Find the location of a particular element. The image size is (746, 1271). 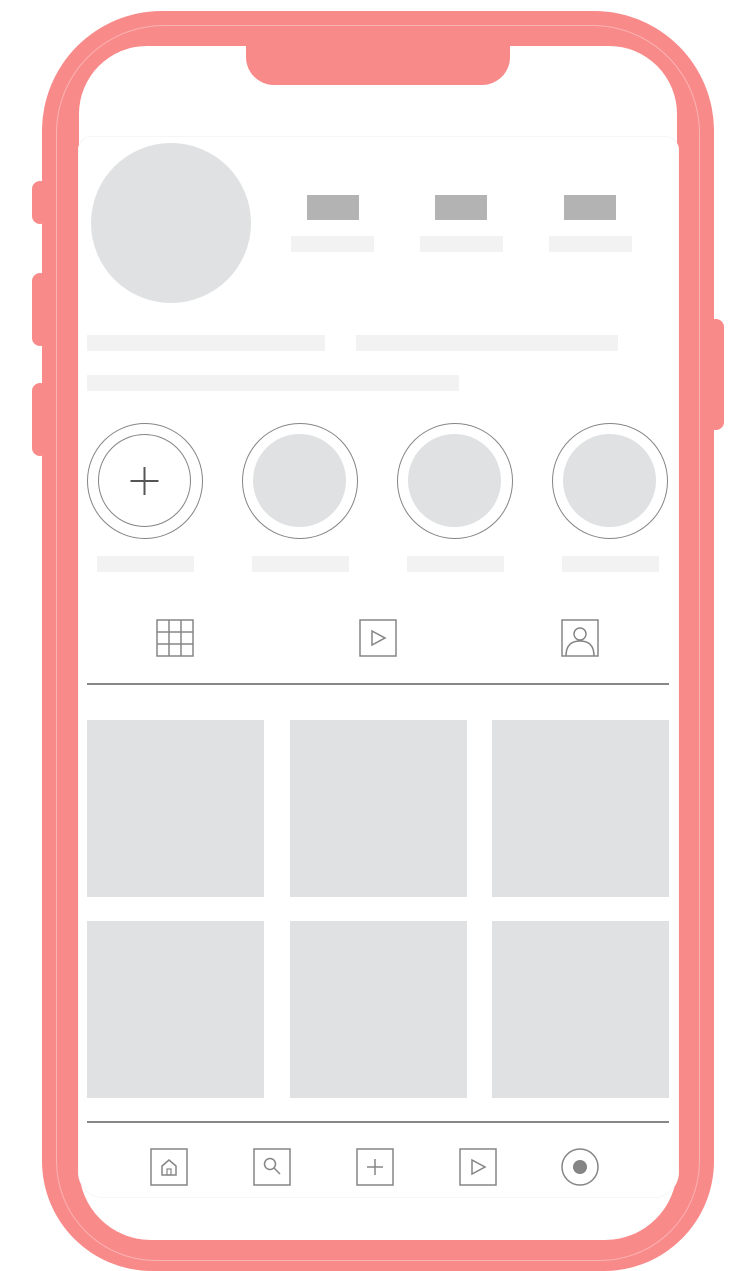

avatar is located at coordinates (171, 223).